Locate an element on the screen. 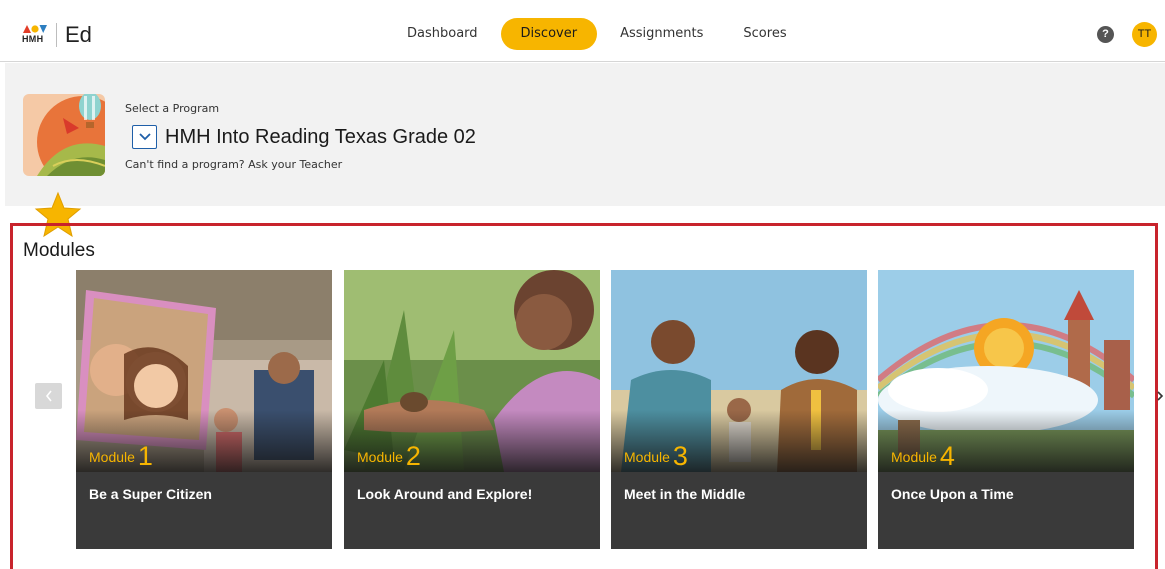  module-label: Module 3 is located at coordinates (656, 454).